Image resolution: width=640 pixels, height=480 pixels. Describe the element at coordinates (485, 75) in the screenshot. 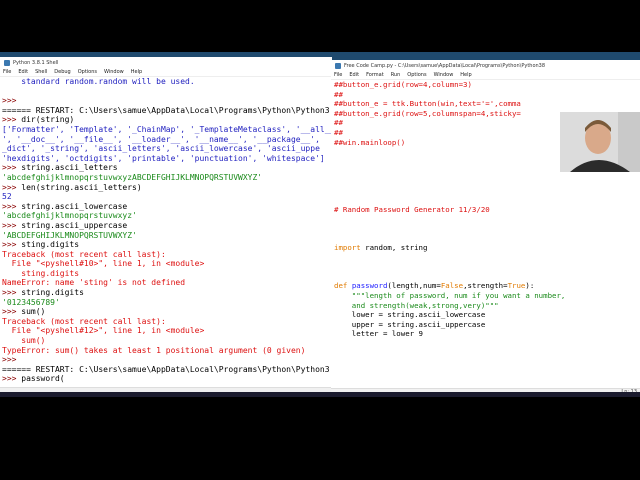

I see `editor-menubar: File Edit Format Run Options Window Help` at that location.